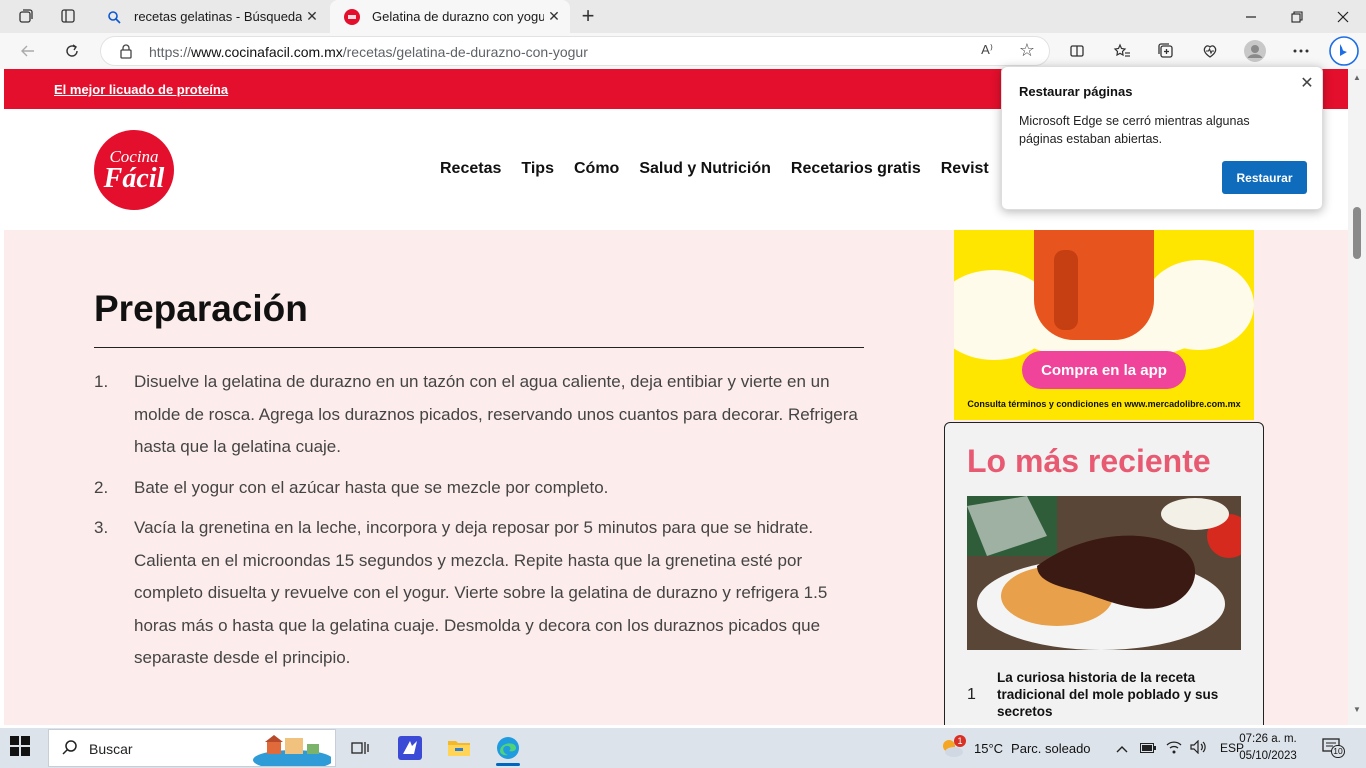  I want to click on weather-temp: 15°C, so click(989, 748).